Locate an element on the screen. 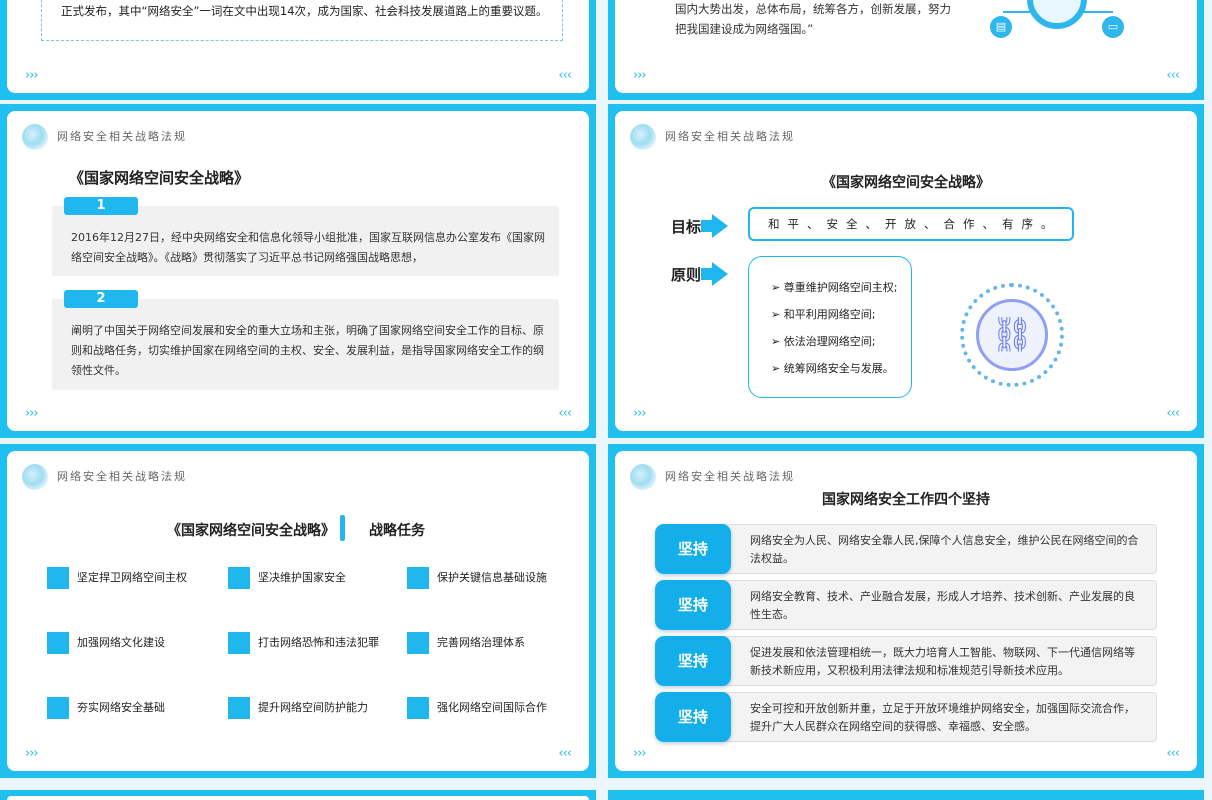 This screenshot has width=1212, height=800. slide-7-peek is located at coordinates (298, 795).